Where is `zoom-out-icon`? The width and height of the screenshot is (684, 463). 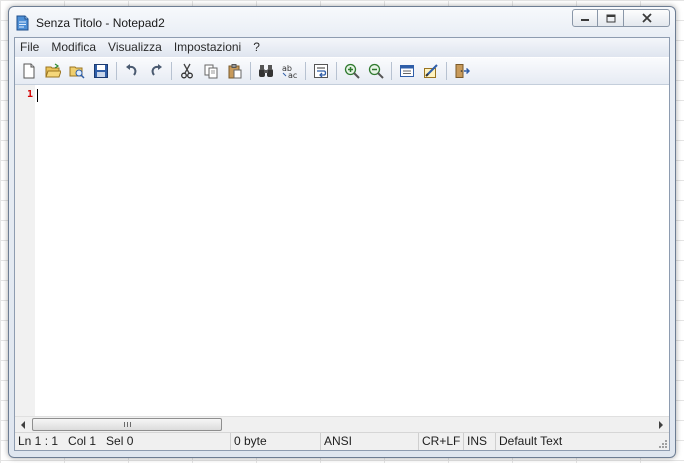 zoom-out-icon is located at coordinates (376, 71).